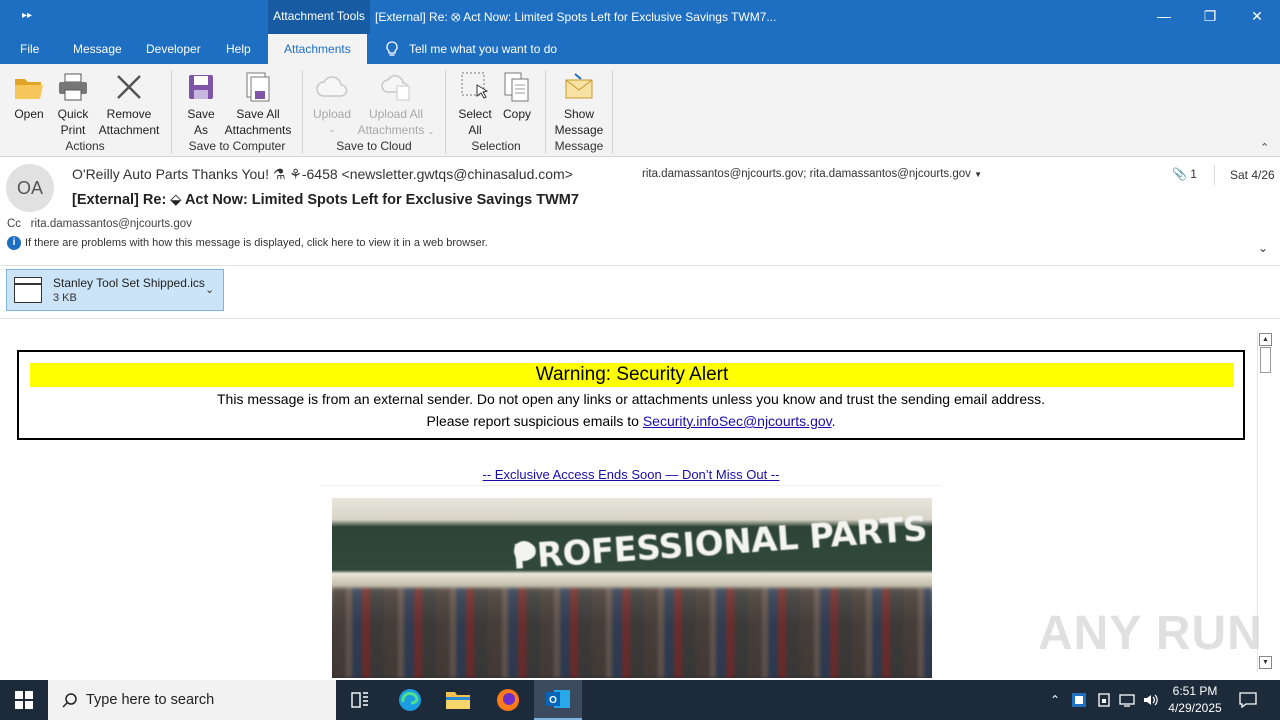 The image size is (1280, 720). Describe the element at coordinates (69, 700) in the screenshot. I see `search-icon` at that location.